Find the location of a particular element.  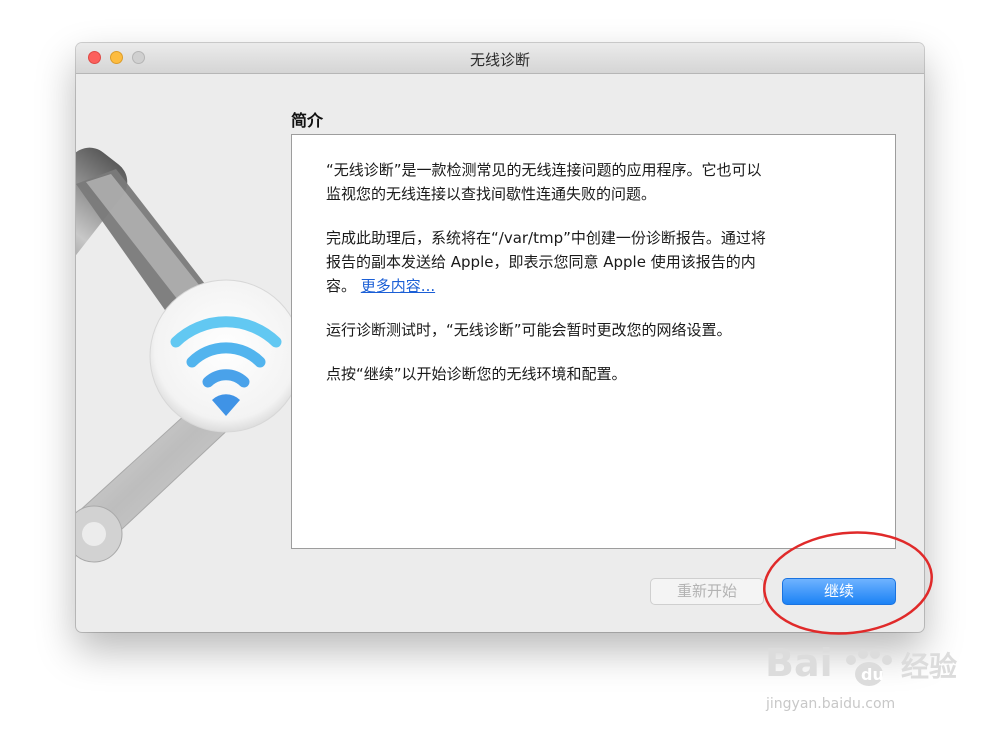

window-title: 无线诊断 is located at coordinates (499, 60).